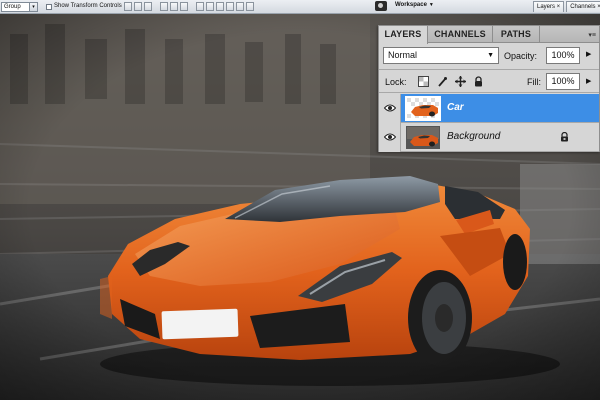 The height and width of the screenshot is (400, 600). What do you see at coordinates (489, 108) in the screenshot?
I see `layer-row-car: Car` at bounding box center [489, 108].